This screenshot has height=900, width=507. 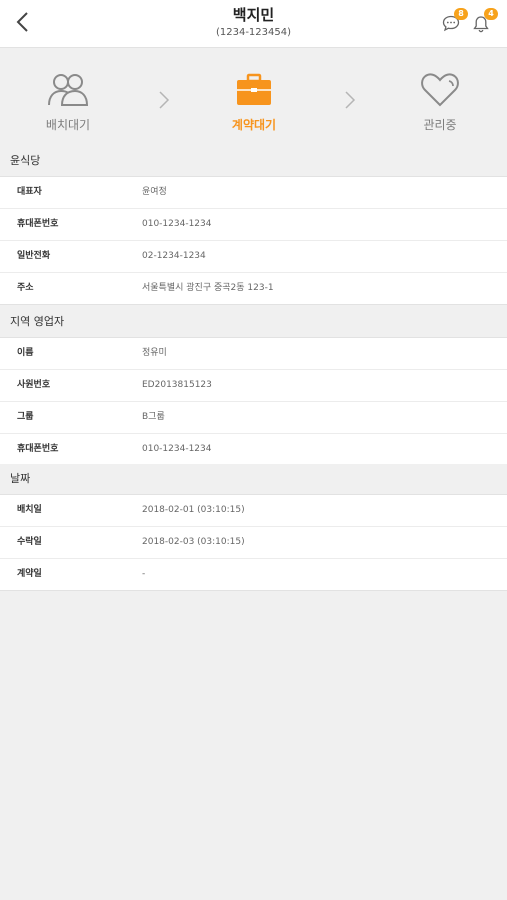 What do you see at coordinates (25, 288) in the screenshot?
I see `row-label: 주소` at bounding box center [25, 288].